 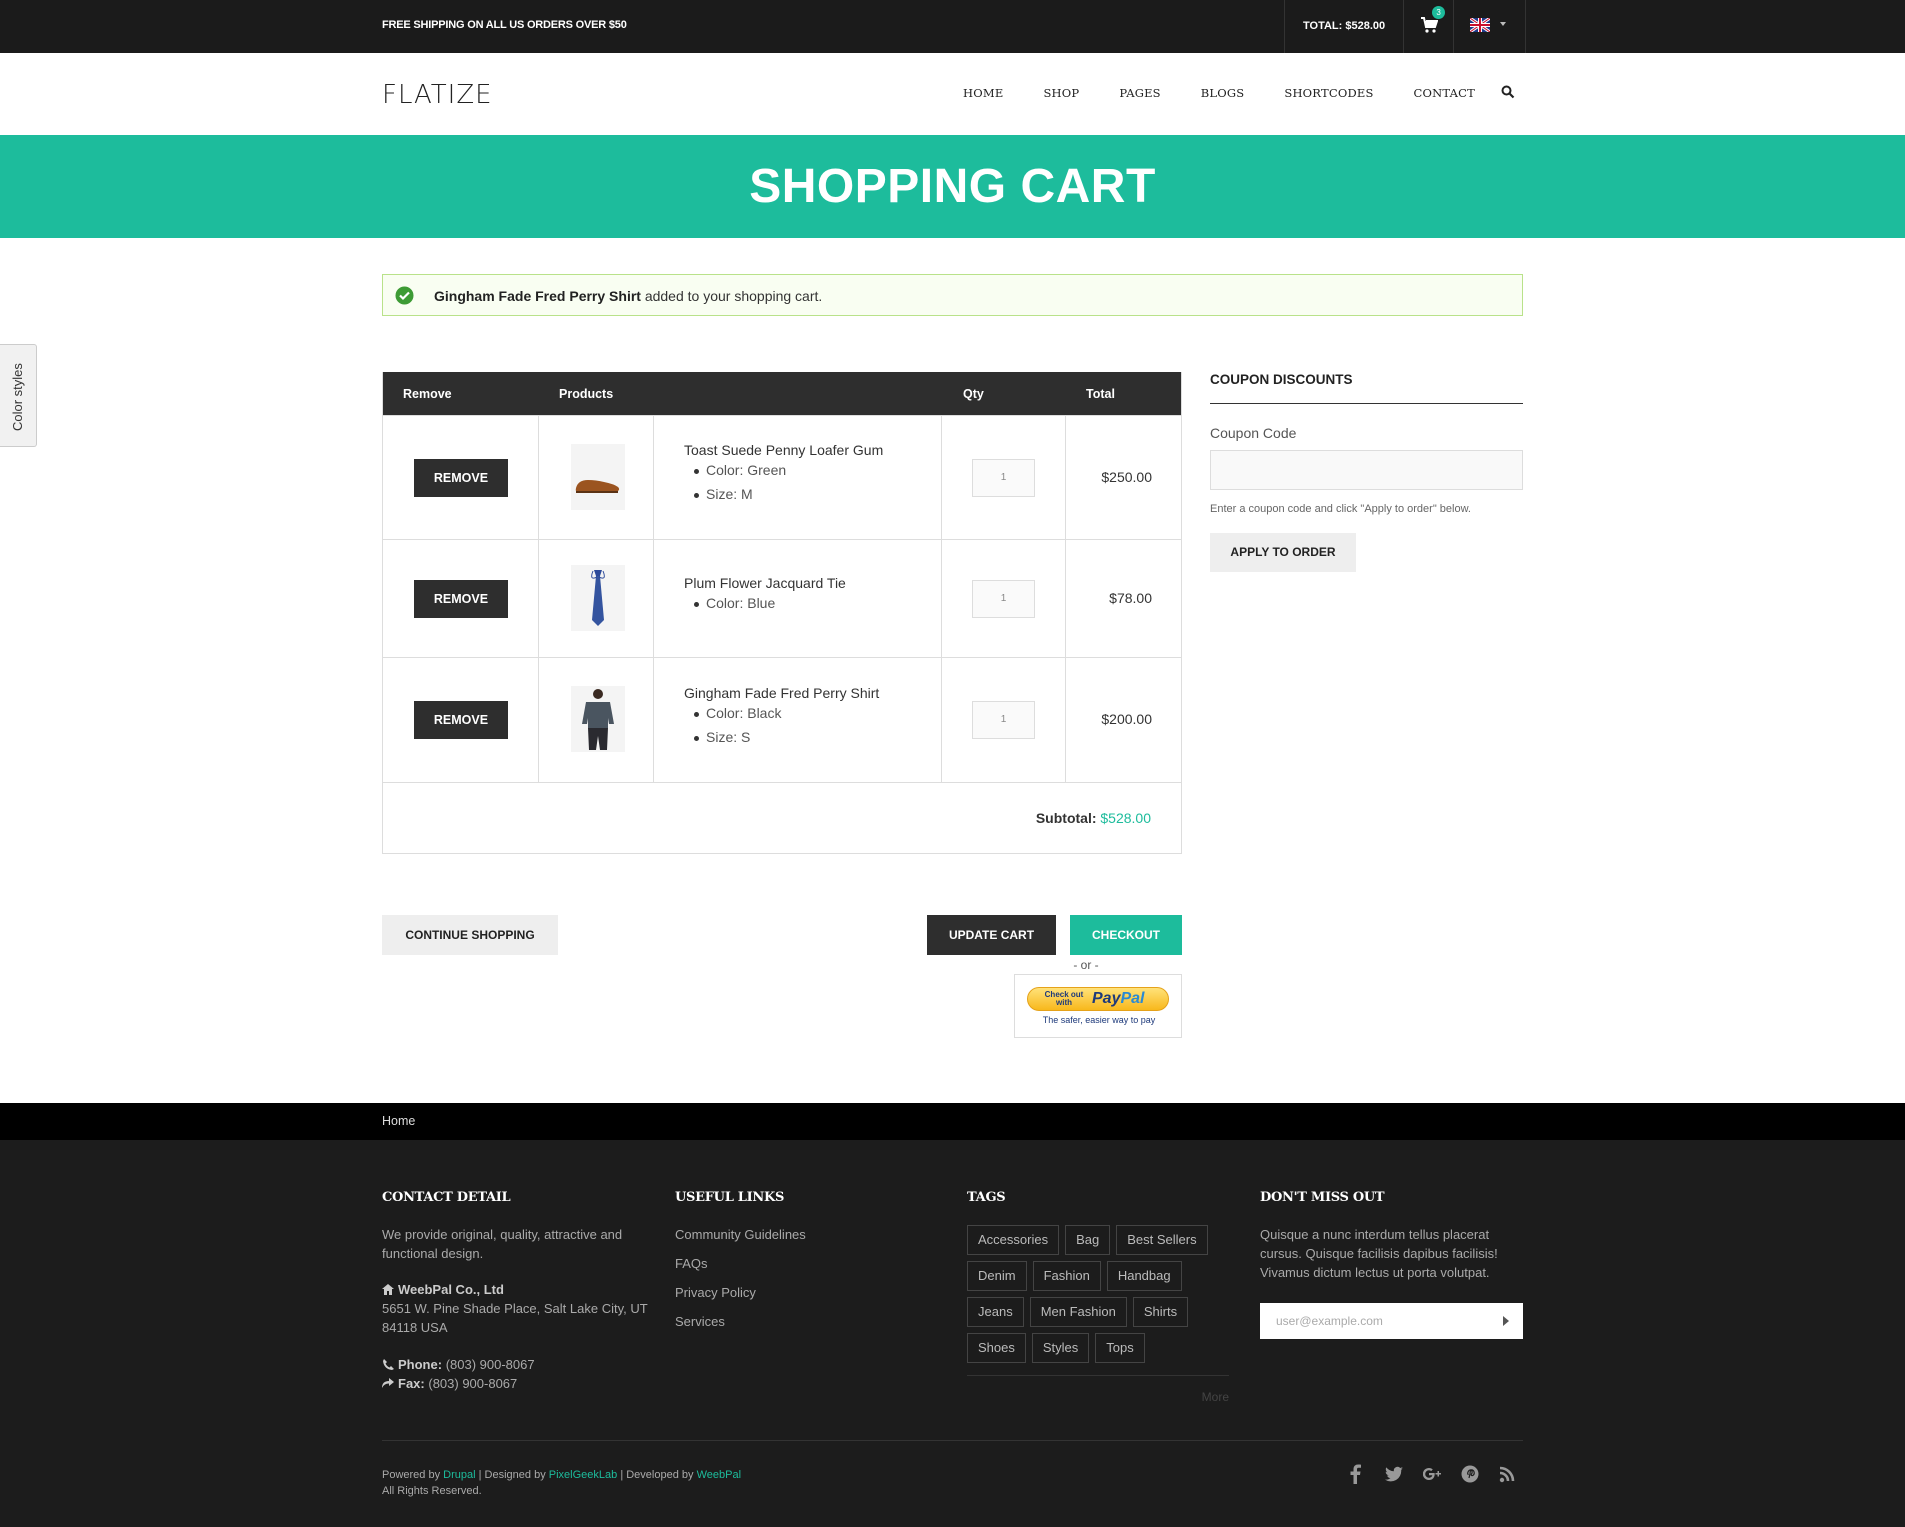 I want to click on color-styles-label: Color styles, so click(x=17, y=397).